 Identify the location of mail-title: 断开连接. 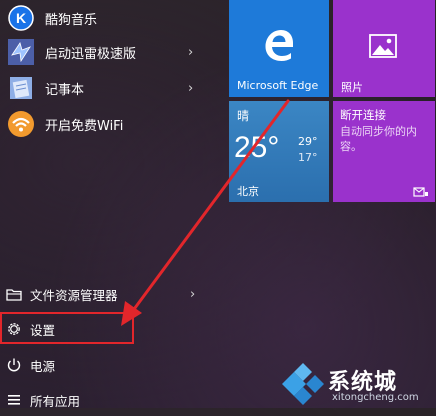
(363, 115).